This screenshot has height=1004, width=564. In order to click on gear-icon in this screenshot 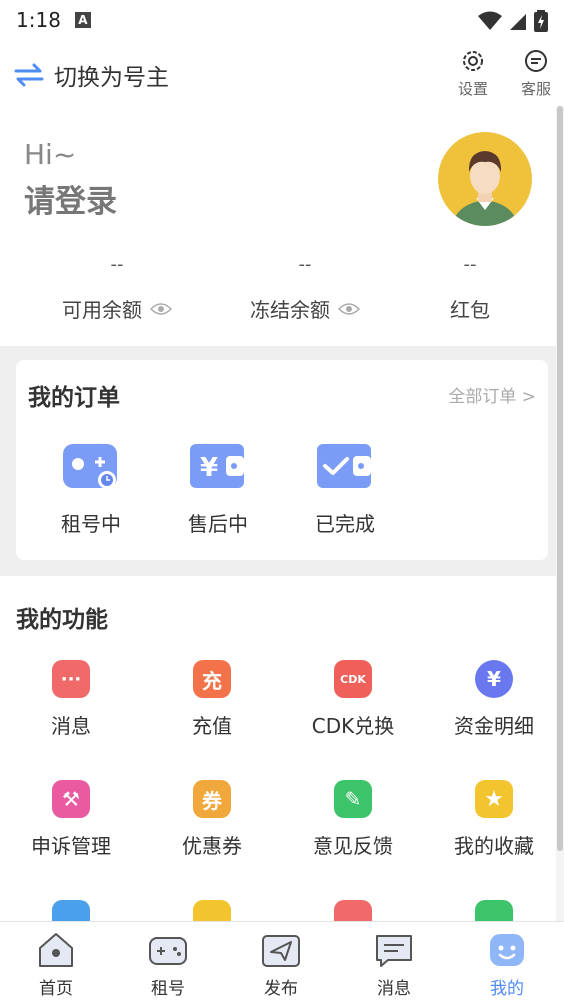, I will do `click(473, 61)`.